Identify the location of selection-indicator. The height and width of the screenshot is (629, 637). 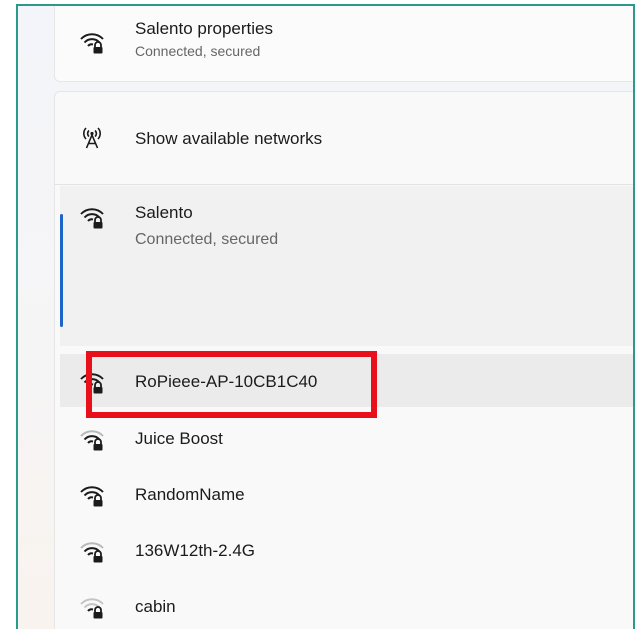
(61, 270).